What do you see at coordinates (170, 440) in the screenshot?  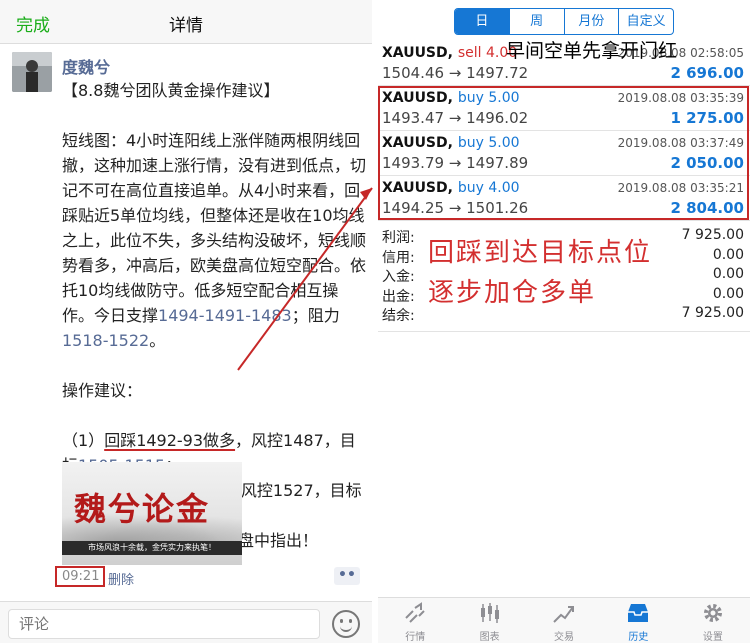 I see `op1-entry: 回踩1492-93做多` at bounding box center [170, 440].